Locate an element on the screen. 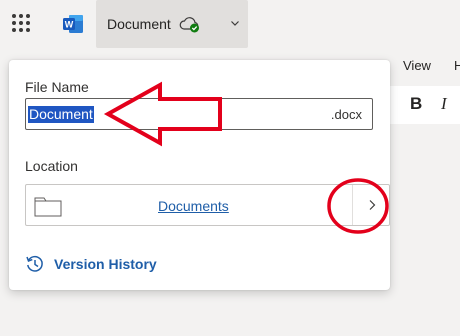 The image size is (460, 336). location-link: Documents is located at coordinates (193, 206).